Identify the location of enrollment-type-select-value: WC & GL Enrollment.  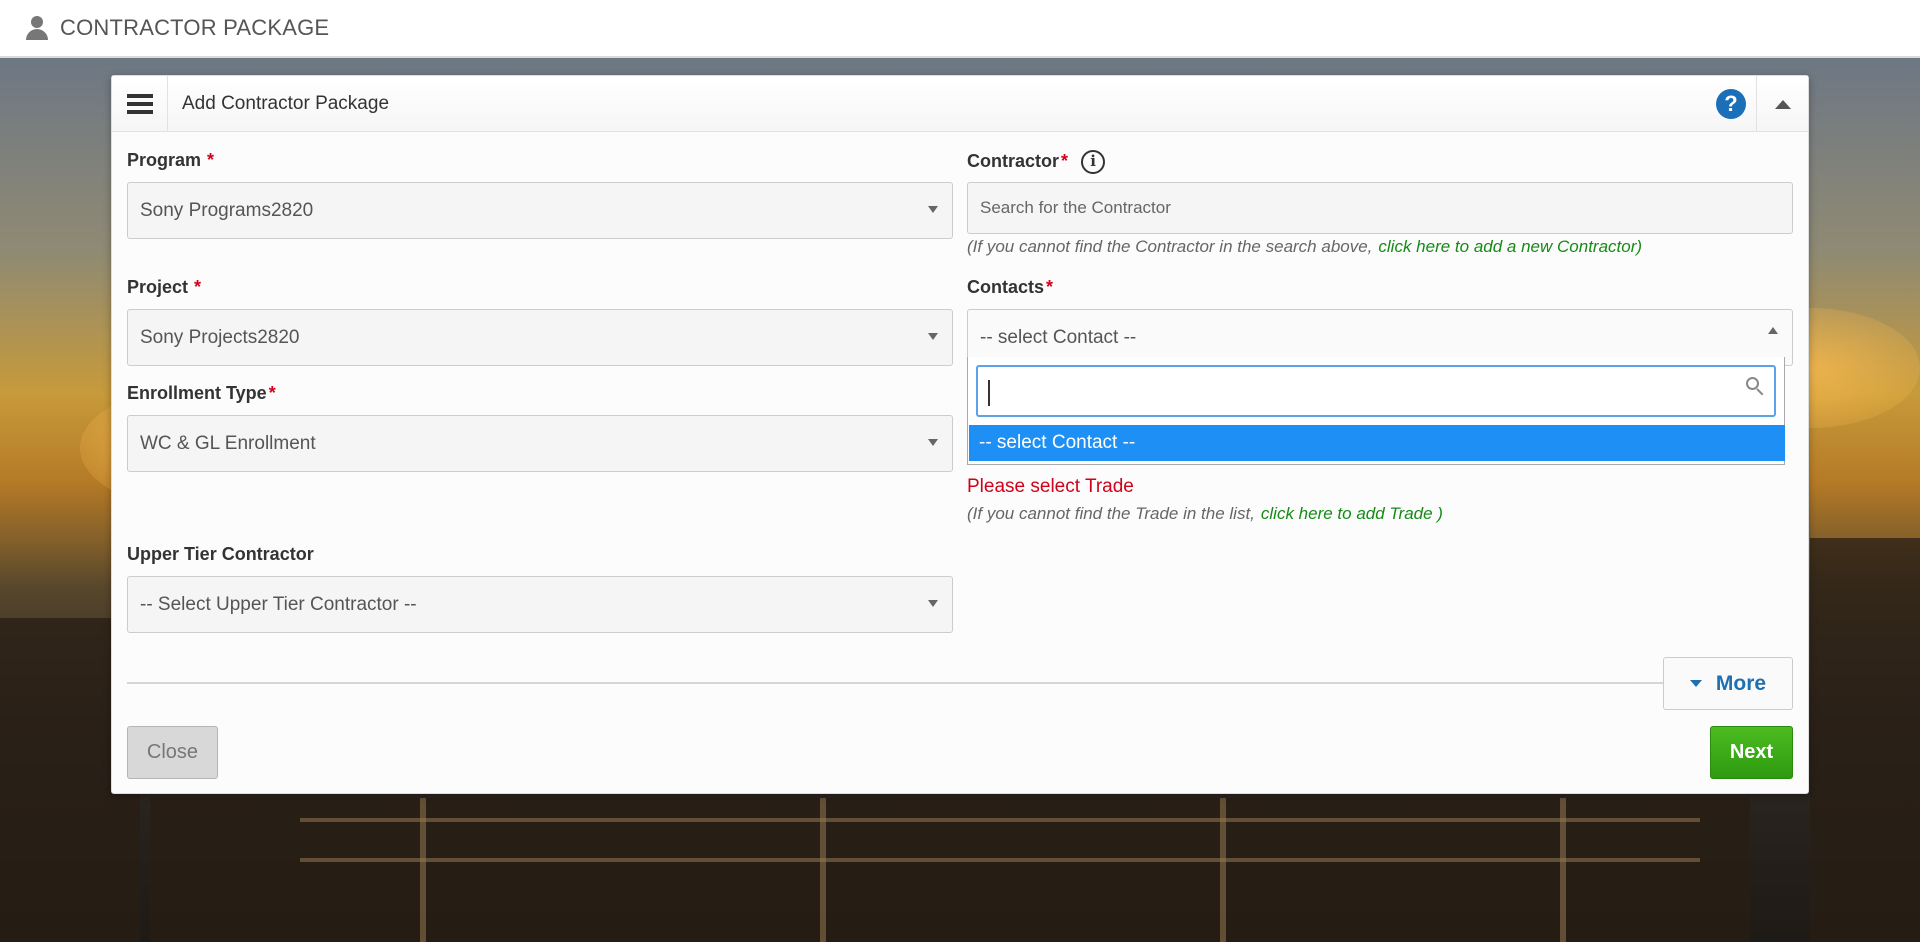
(228, 443).